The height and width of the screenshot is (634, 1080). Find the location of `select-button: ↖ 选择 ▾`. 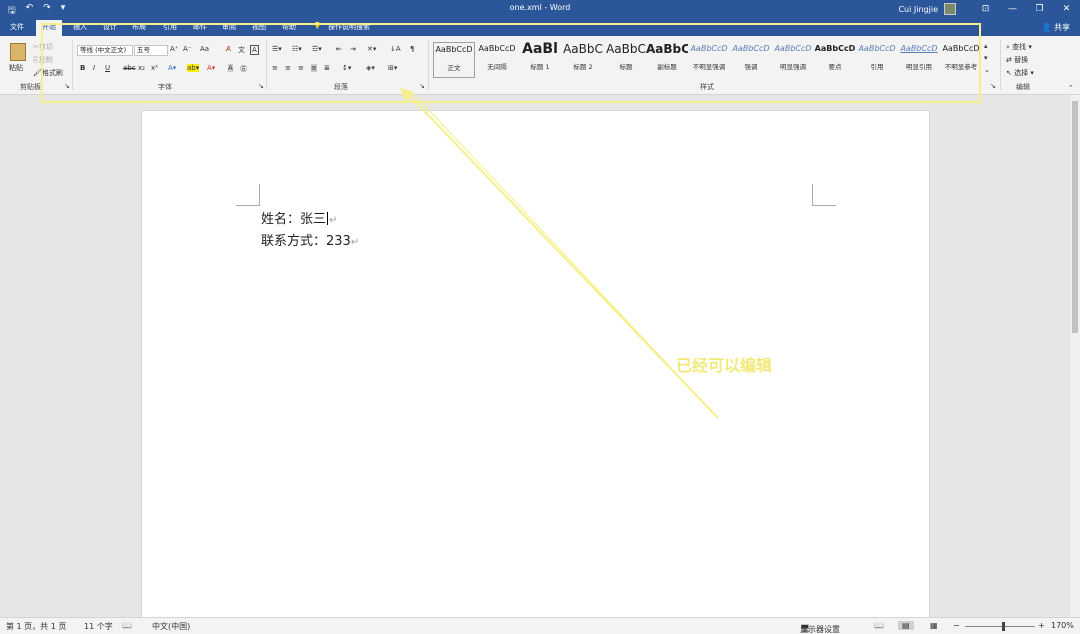

select-button: ↖ 选择 ▾ is located at coordinates (1020, 73).